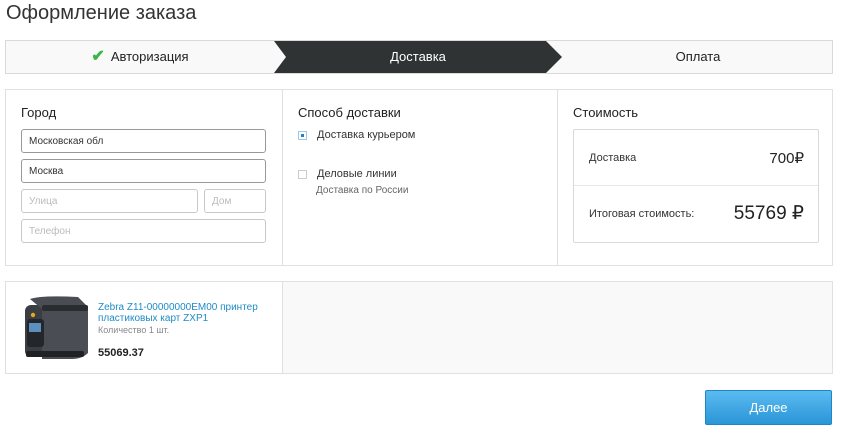 This screenshot has height=441, width=855. What do you see at coordinates (143, 141) in the screenshot?
I see `region-input` at bounding box center [143, 141].